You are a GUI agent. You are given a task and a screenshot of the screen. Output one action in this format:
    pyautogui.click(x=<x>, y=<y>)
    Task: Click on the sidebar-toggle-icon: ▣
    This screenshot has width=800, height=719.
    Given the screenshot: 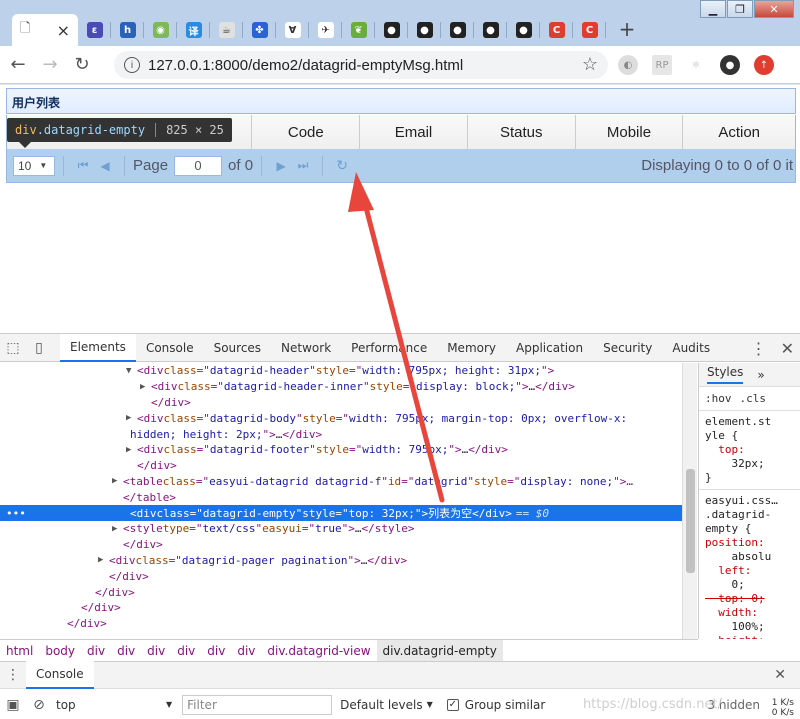 What is the action you would take?
    pyautogui.click(x=13, y=705)
    